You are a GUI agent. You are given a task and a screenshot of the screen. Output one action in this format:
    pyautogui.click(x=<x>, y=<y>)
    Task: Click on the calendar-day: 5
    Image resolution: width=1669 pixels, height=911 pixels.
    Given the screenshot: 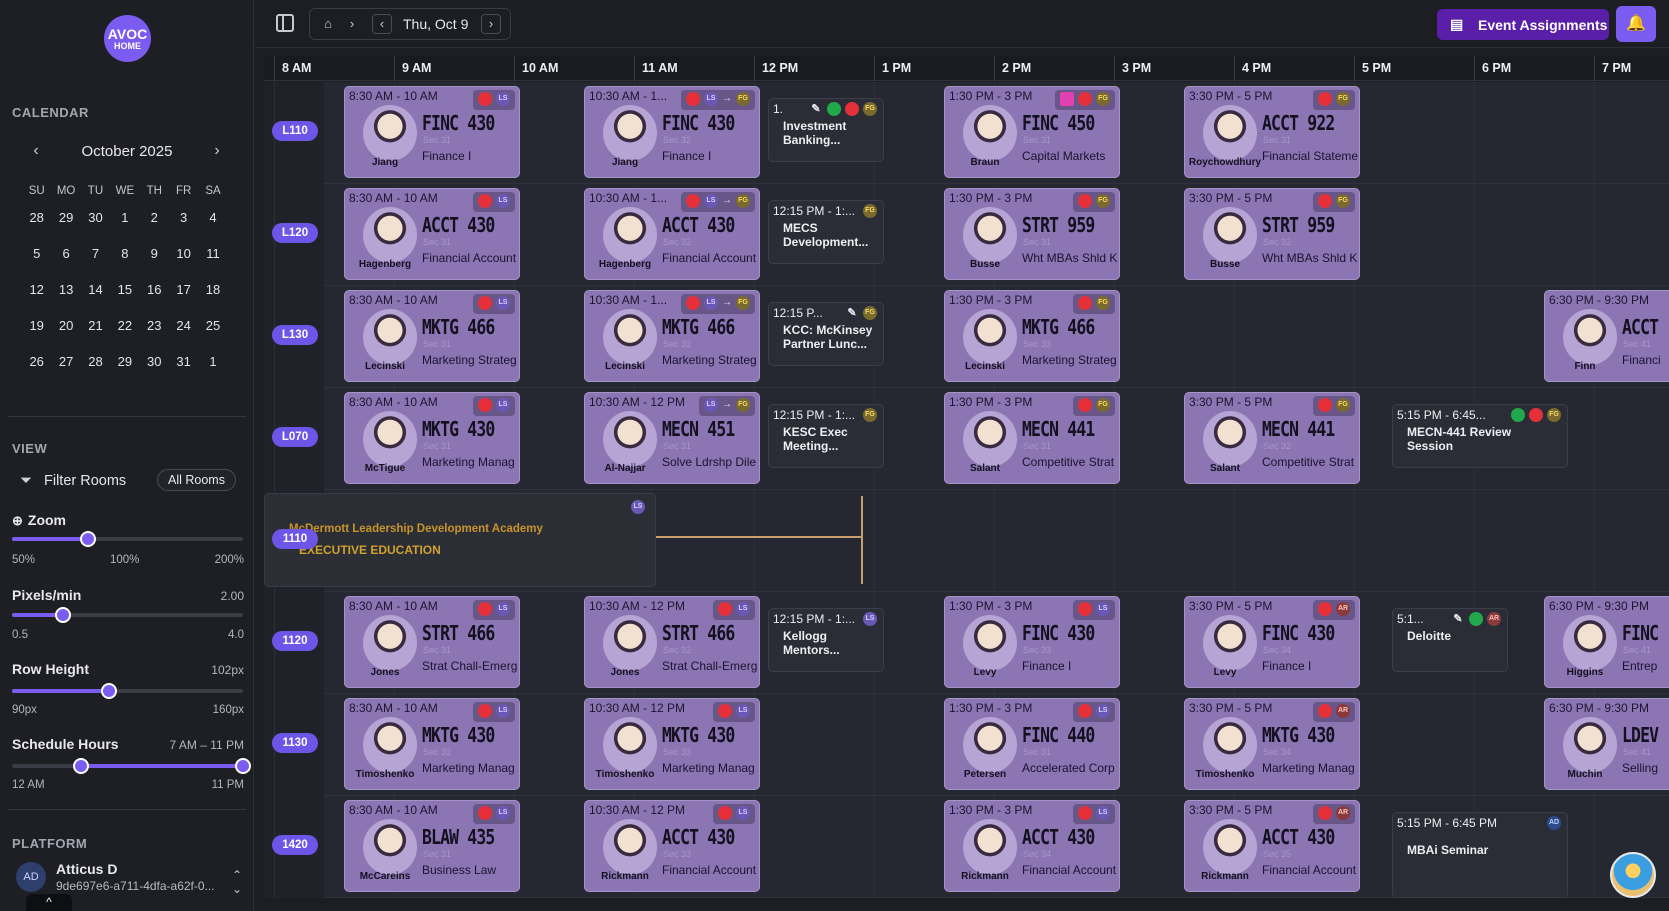 What is the action you would take?
    pyautogui.click(x=36, y=263)
    